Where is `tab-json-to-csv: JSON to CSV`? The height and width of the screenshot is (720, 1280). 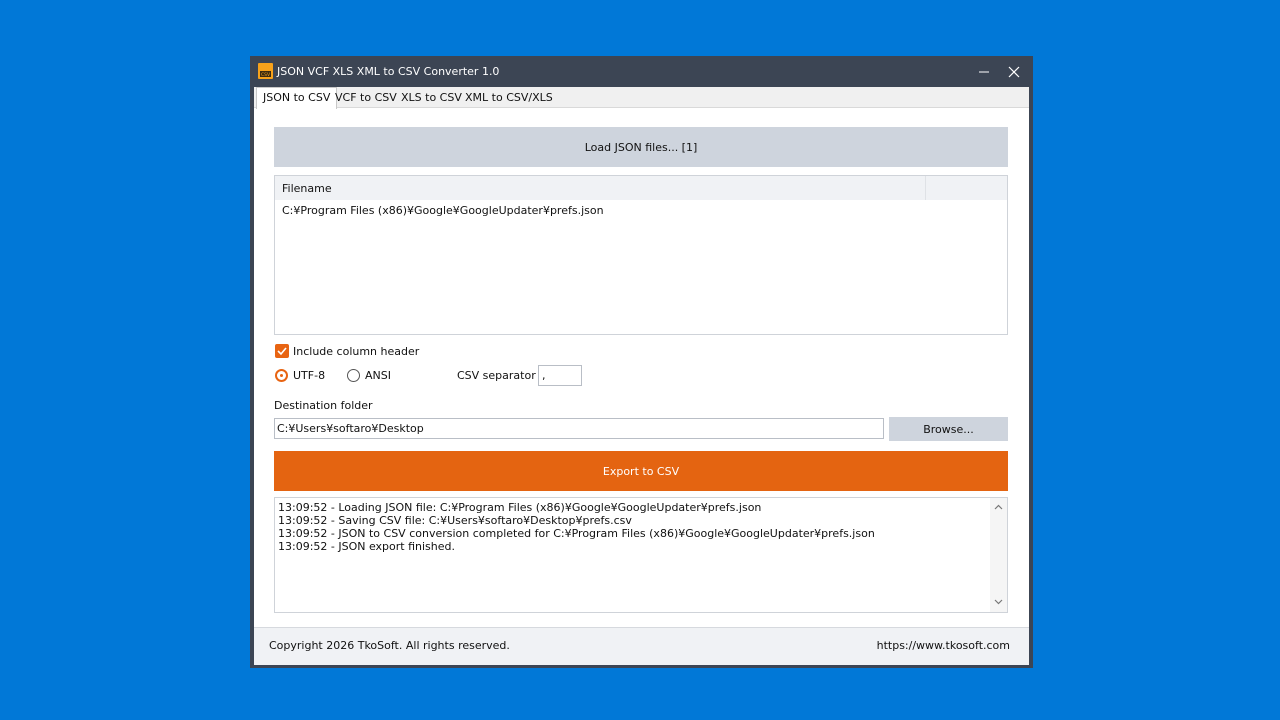
tab-json-to-csv: JSON to CSV is located at coordinates (297, 98).